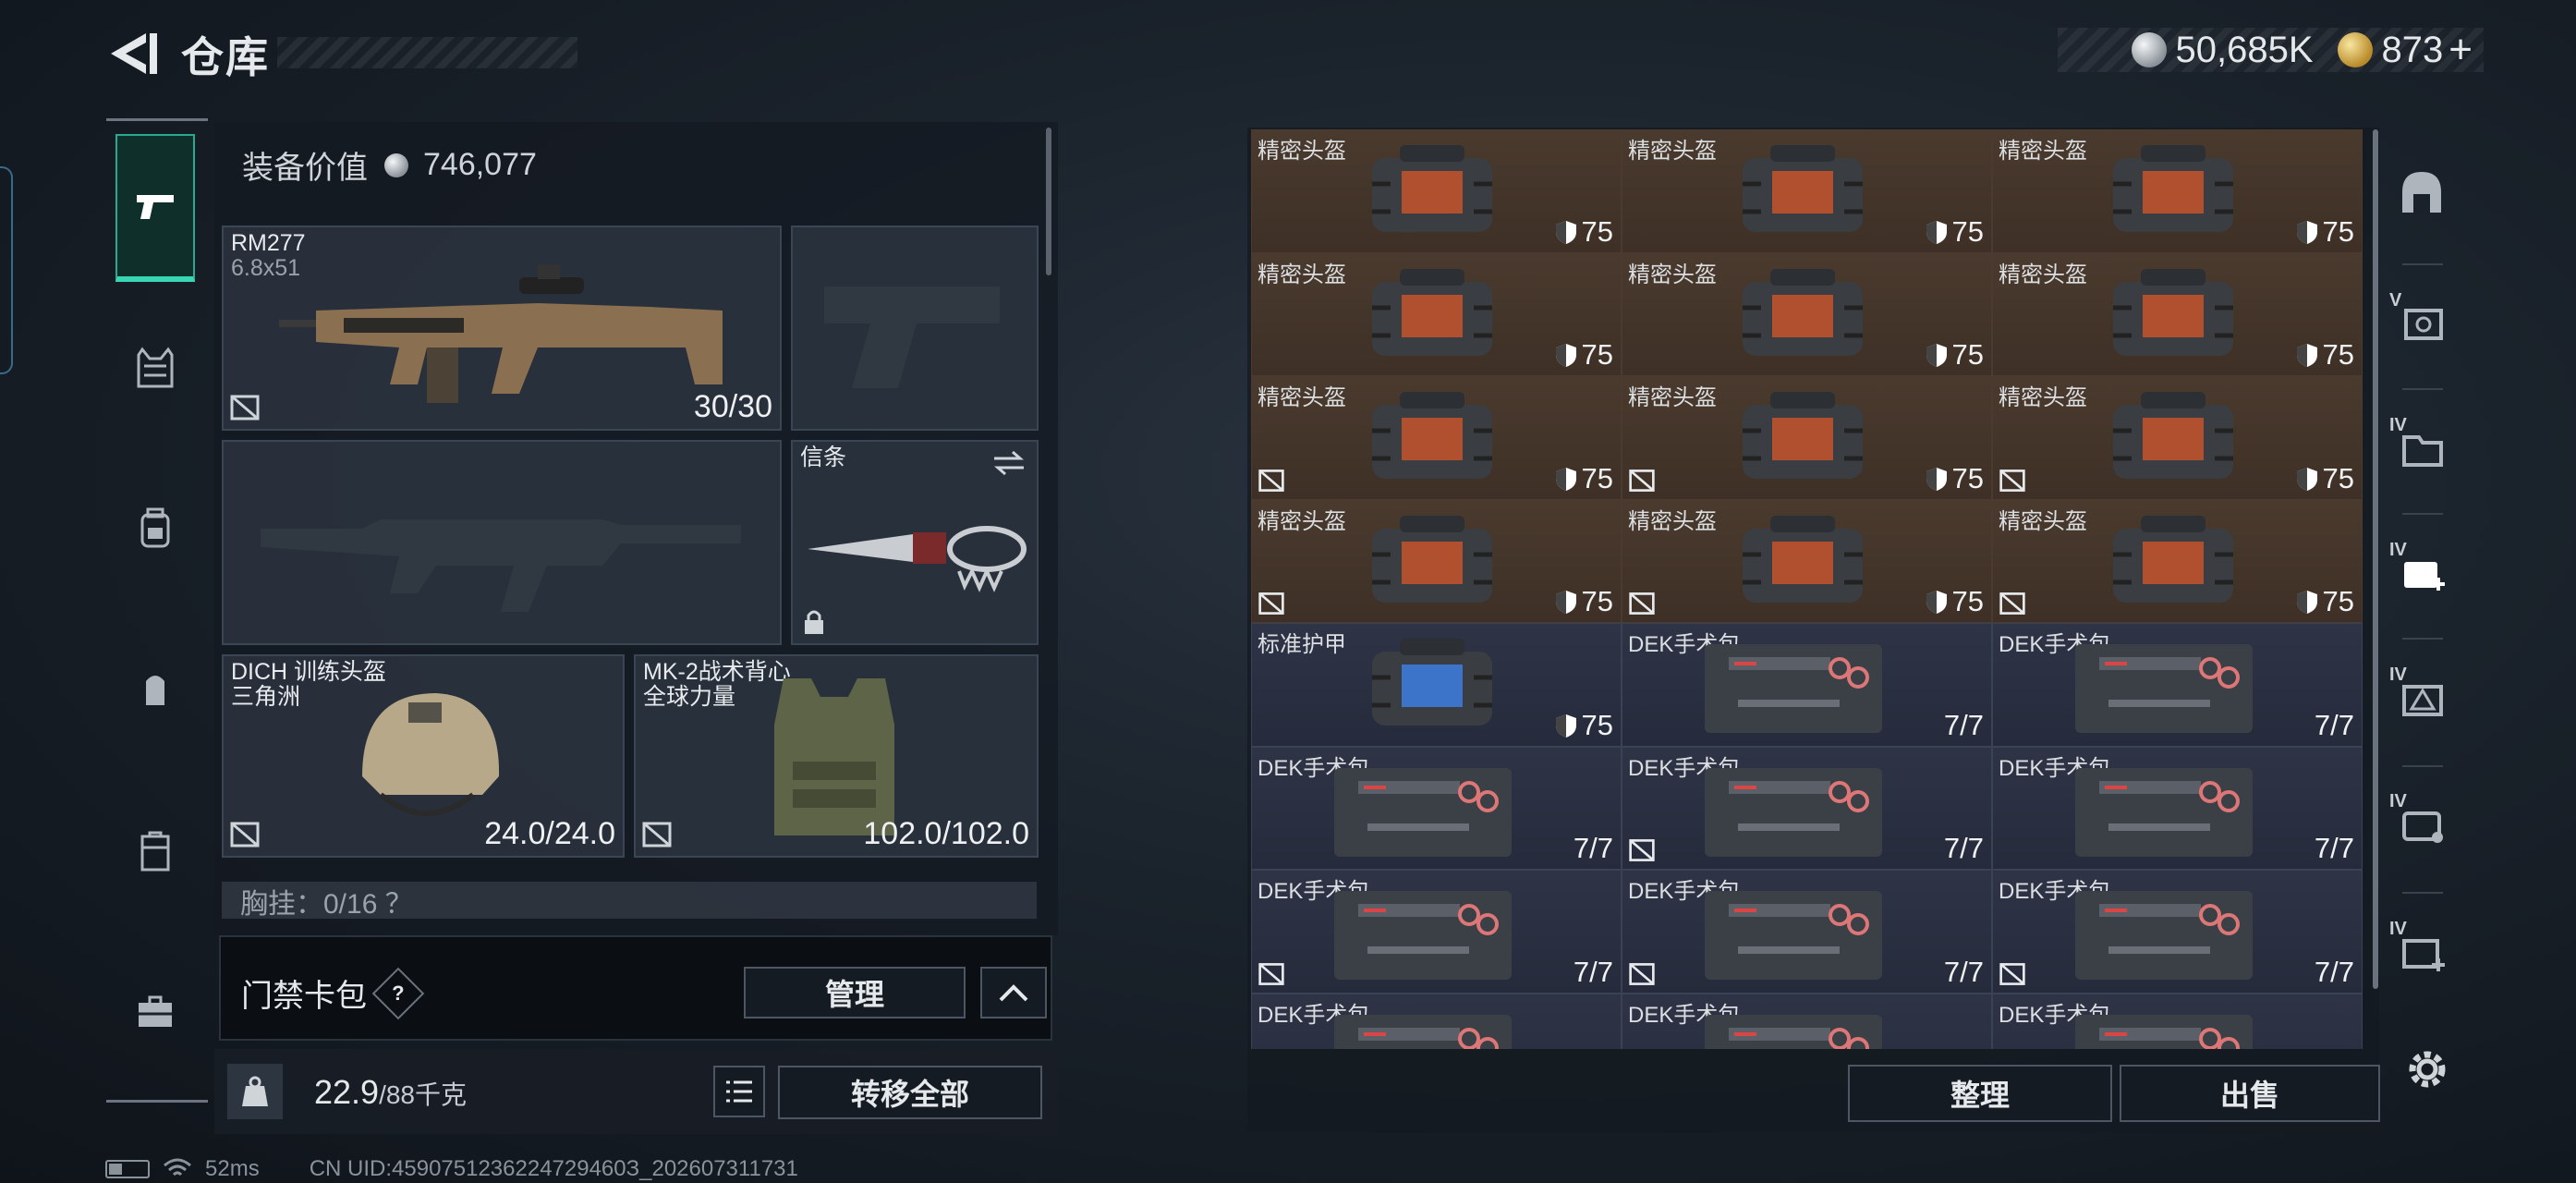 Image resolution: width=2576 pixels, height=1183 pixels. Describe the element at coordinates (155, 688) in the screenshot. I see `rail-tab-pouch` at that location.